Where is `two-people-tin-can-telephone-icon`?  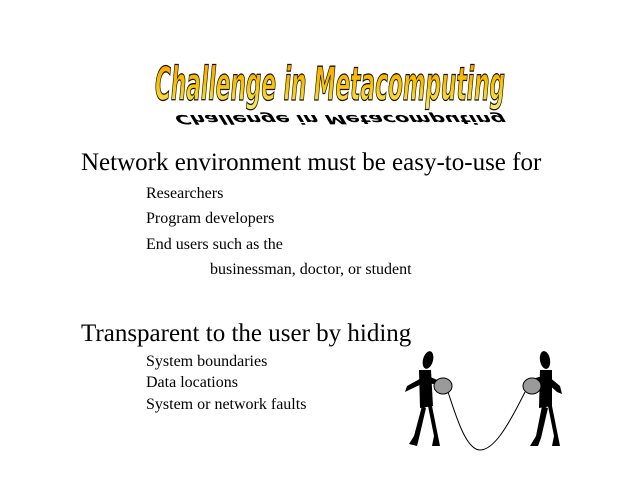
two-people-tin-can-telephone-icon is located at coordinates (483, 401).